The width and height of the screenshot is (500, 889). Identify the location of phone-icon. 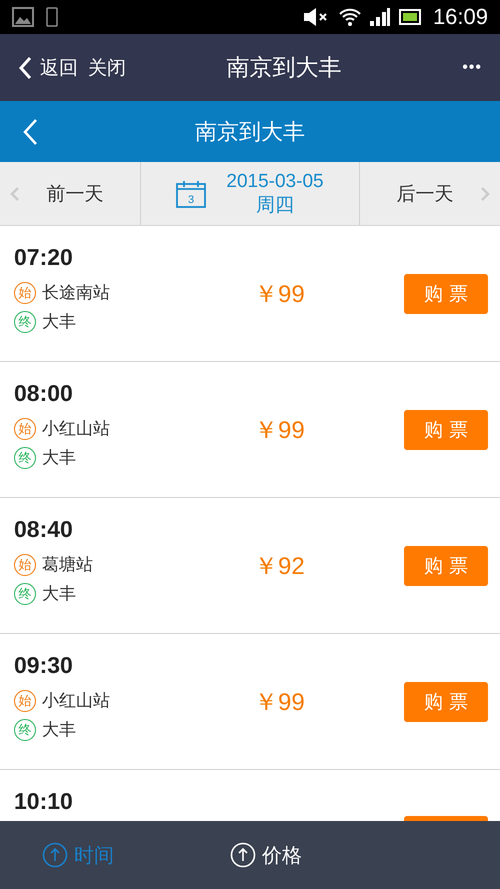
(52, 17).